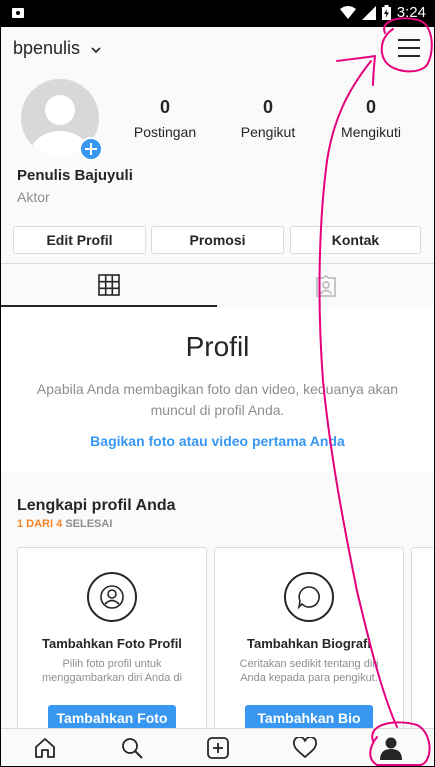  Describe the element at coordinates (347, 12) in the screenshot. I see `wifi-icon` at that location.